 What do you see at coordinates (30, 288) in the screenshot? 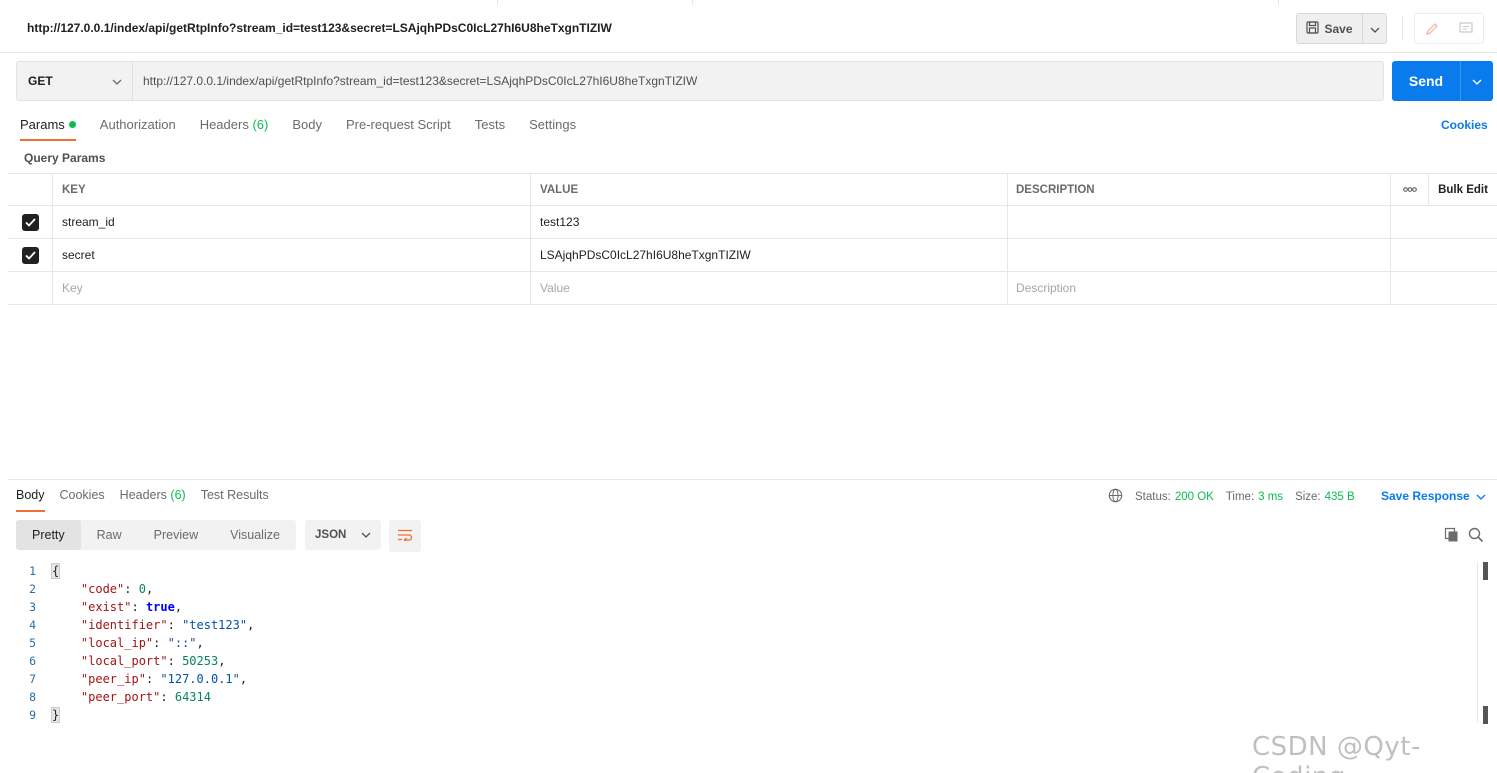
I see `empty-check-cell` at bounding box center [30, 288].